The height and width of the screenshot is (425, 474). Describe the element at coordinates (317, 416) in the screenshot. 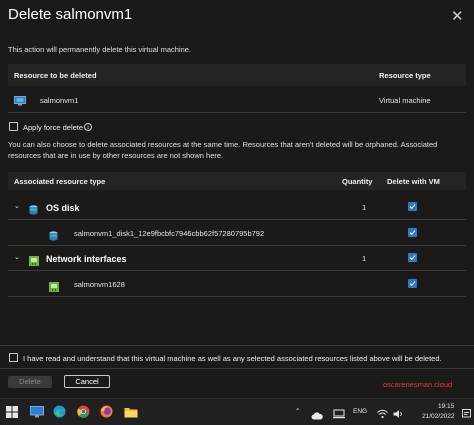

I see `cloud-icon` at that location.